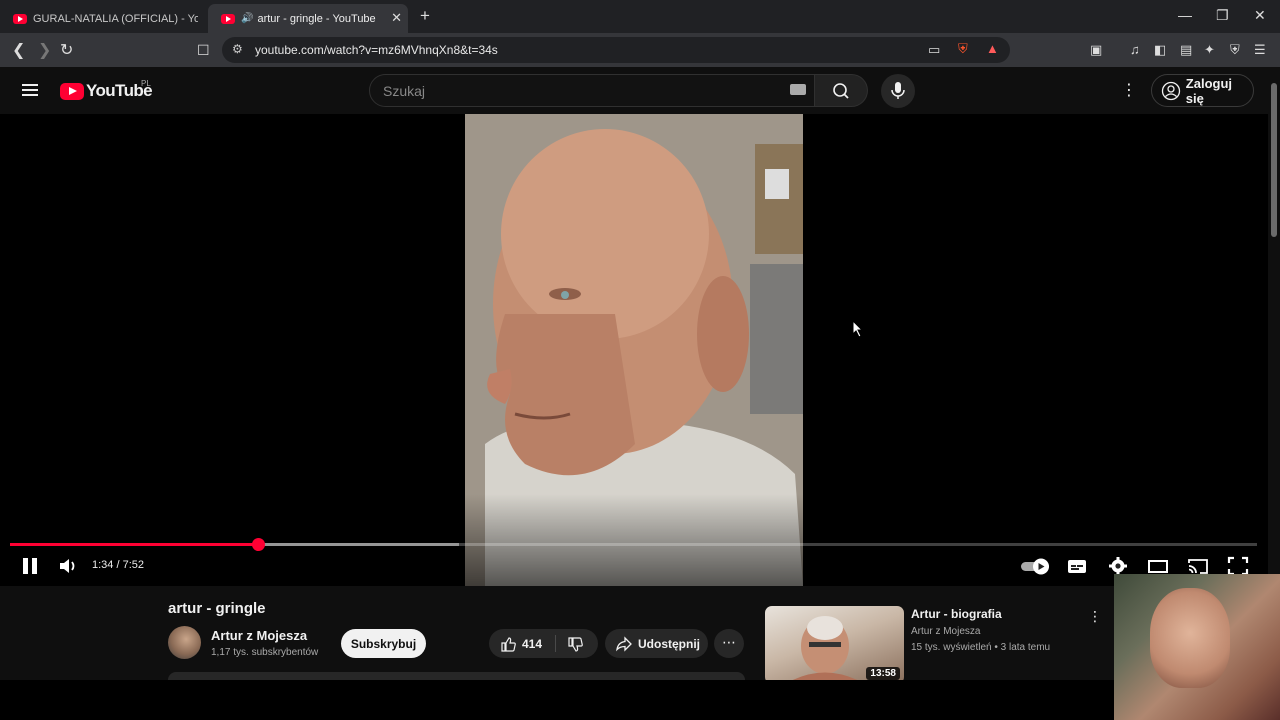 The image size is (1280, 720). Describe the element at coordinates (1274, 160) in the screenshot. I see `scrollbar-thumb` at that location.